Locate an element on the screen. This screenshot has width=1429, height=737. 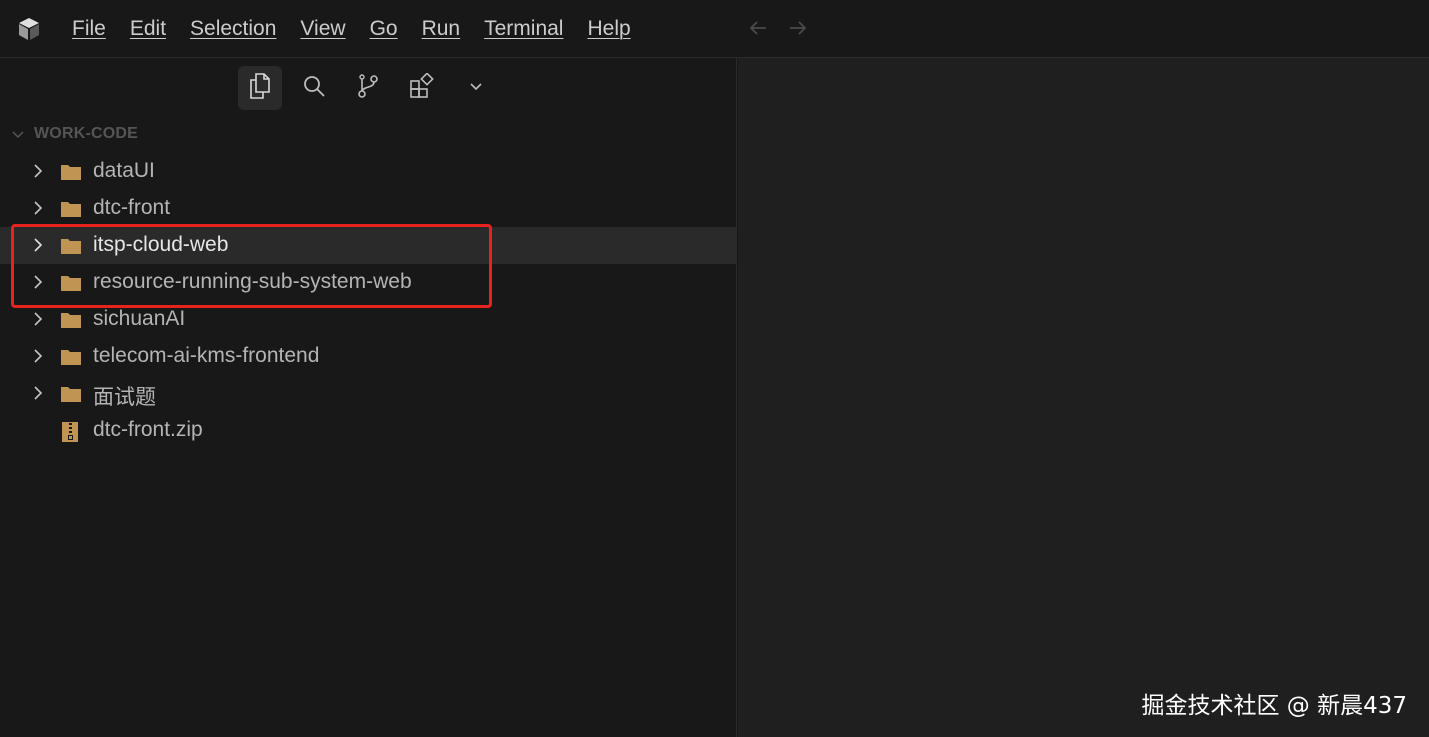
menu-selection: Selection is located at coordinates (233, 29).